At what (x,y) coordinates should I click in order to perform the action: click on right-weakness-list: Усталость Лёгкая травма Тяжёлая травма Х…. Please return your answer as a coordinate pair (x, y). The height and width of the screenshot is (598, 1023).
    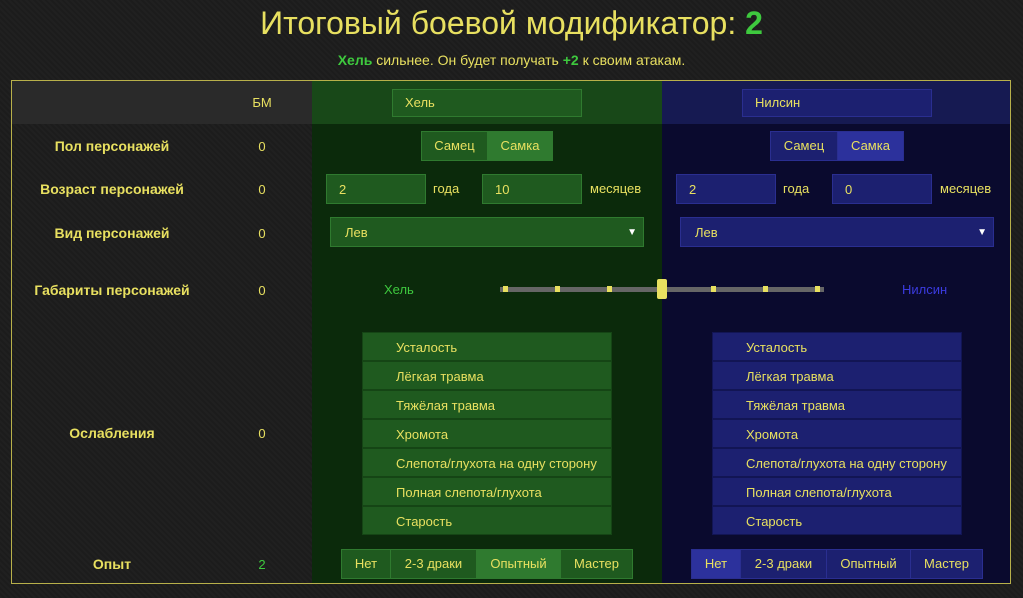
    Looking at the image, I should click on (837, 433).